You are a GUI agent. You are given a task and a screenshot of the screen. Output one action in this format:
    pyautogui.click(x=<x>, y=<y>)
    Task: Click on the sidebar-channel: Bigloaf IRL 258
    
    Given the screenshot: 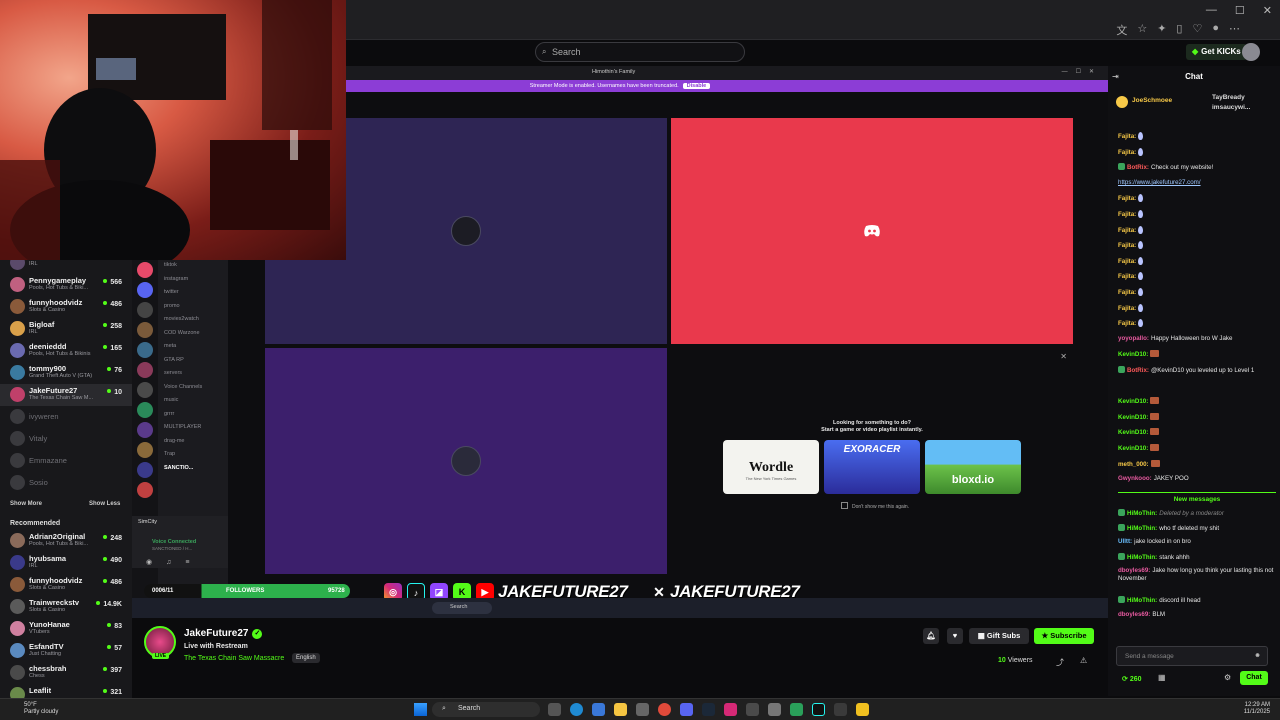 What is the action you would take?
    pyautogui.click(x=66, y=329)
    